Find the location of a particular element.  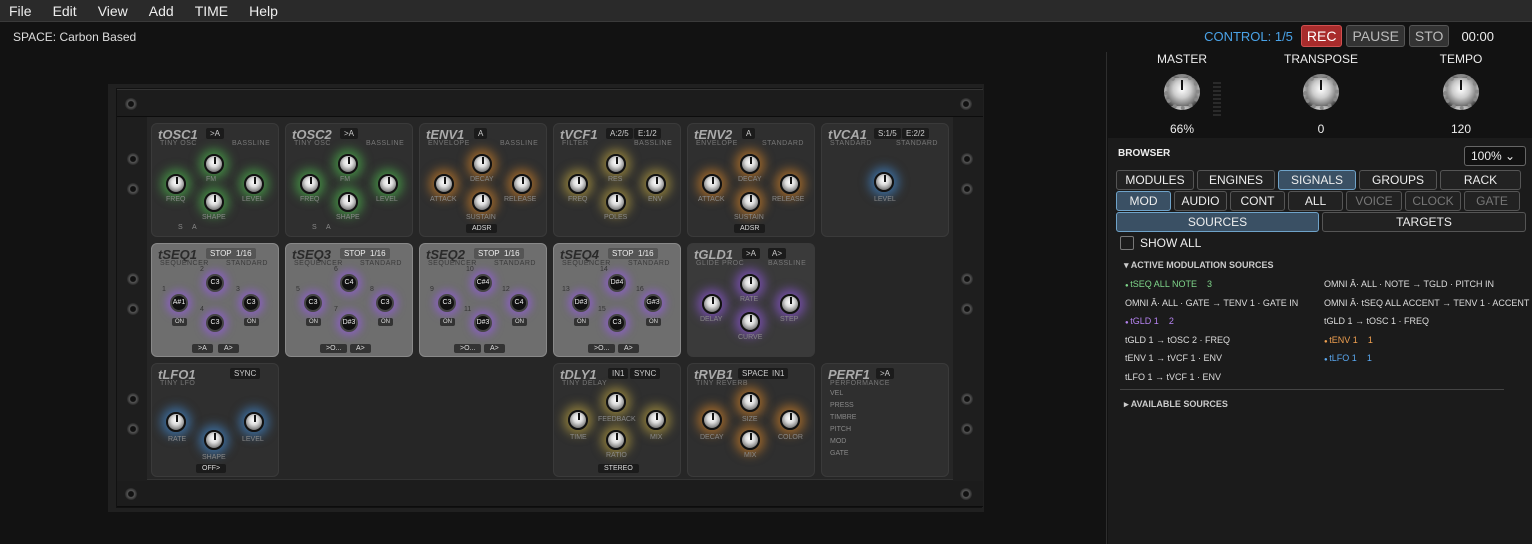

release-knob is located at coordinates (790, 184).